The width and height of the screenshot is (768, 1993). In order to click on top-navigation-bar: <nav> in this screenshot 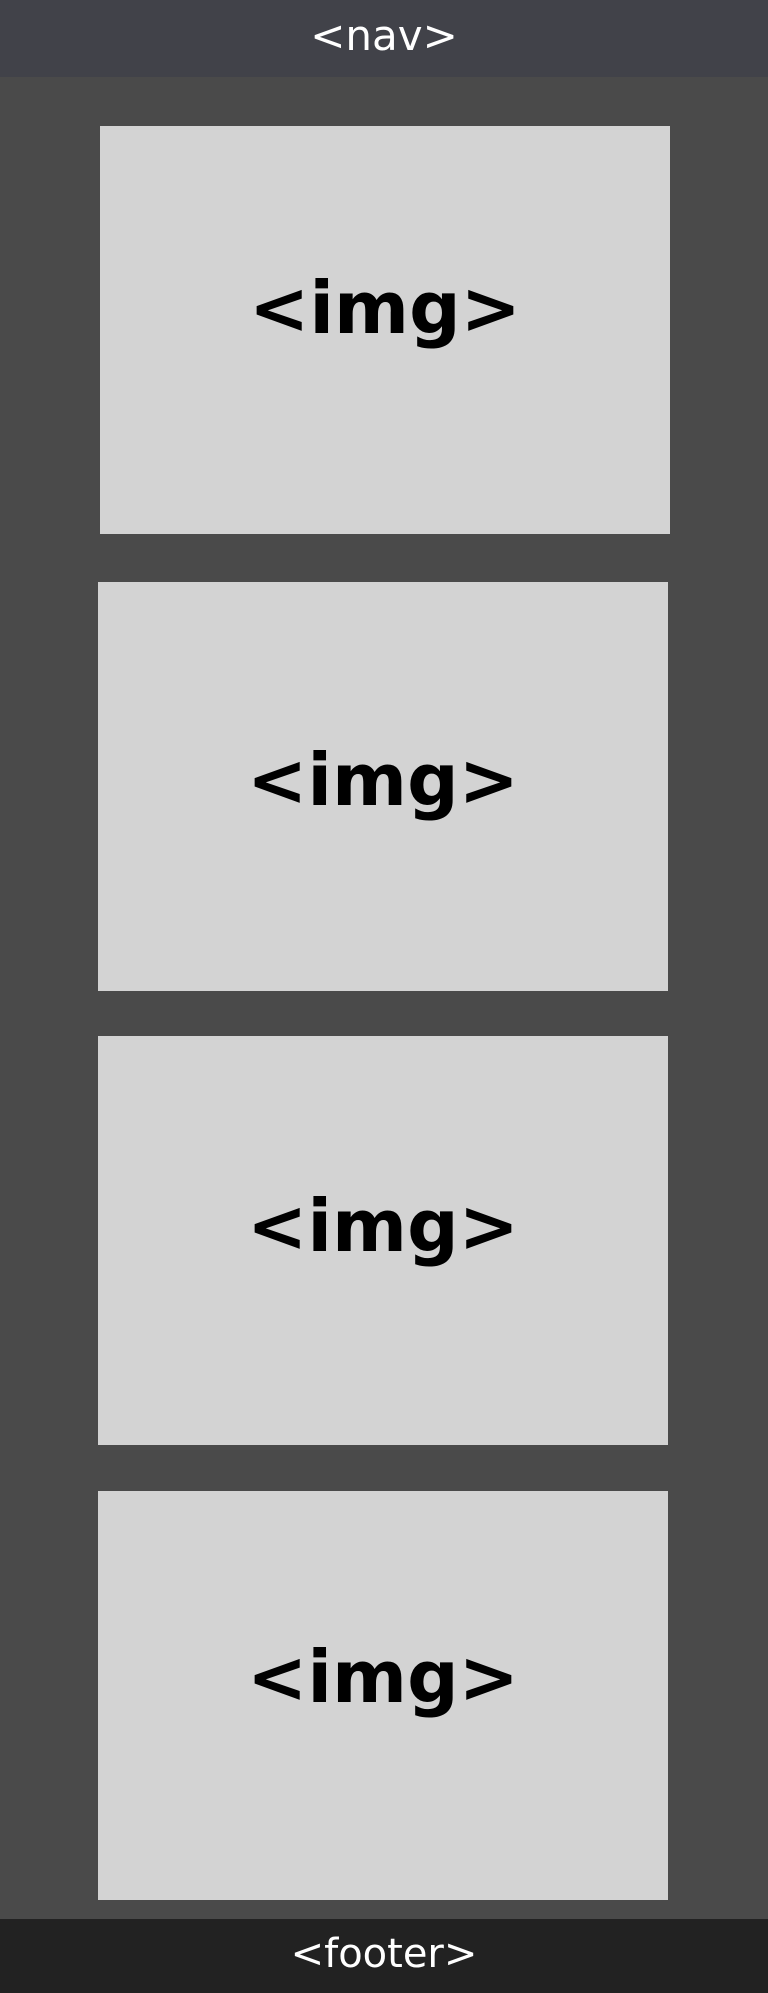, I will do `click(384, 38)`.